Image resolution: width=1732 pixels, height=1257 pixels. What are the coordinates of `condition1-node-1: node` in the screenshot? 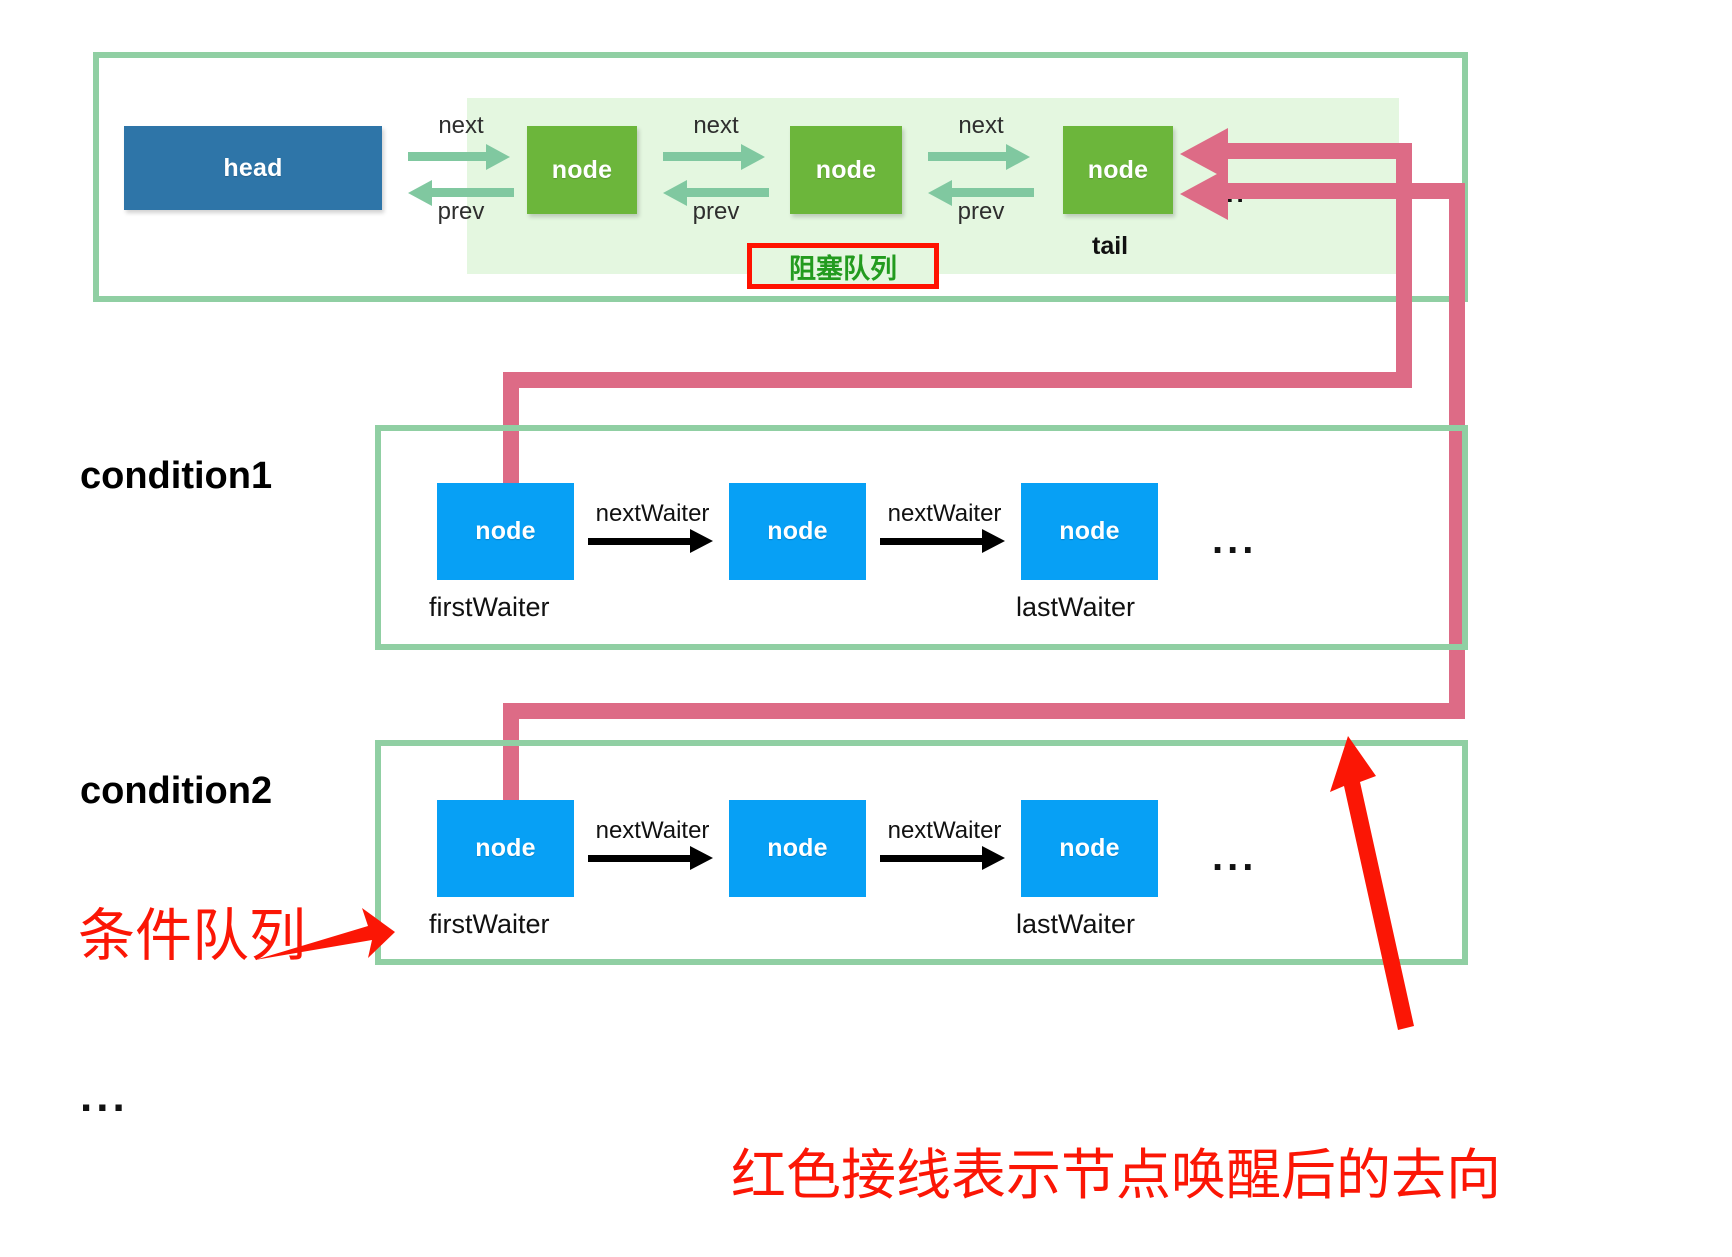 It's located at (505, 531).